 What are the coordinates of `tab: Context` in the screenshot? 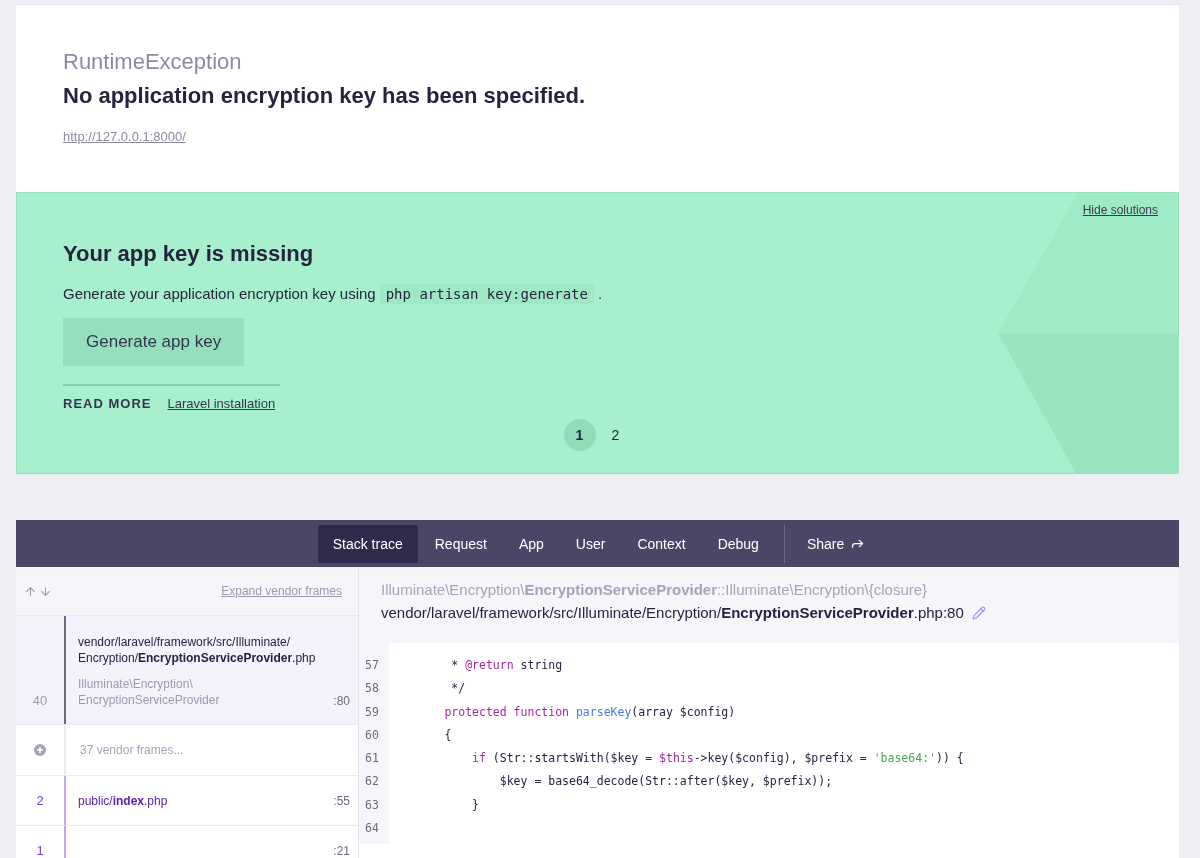 It's located at (661, 543).